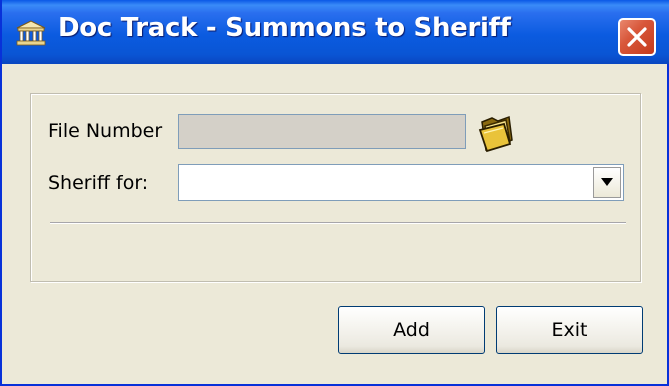  I want to click on sheriff-for-select, so click(401, 182).